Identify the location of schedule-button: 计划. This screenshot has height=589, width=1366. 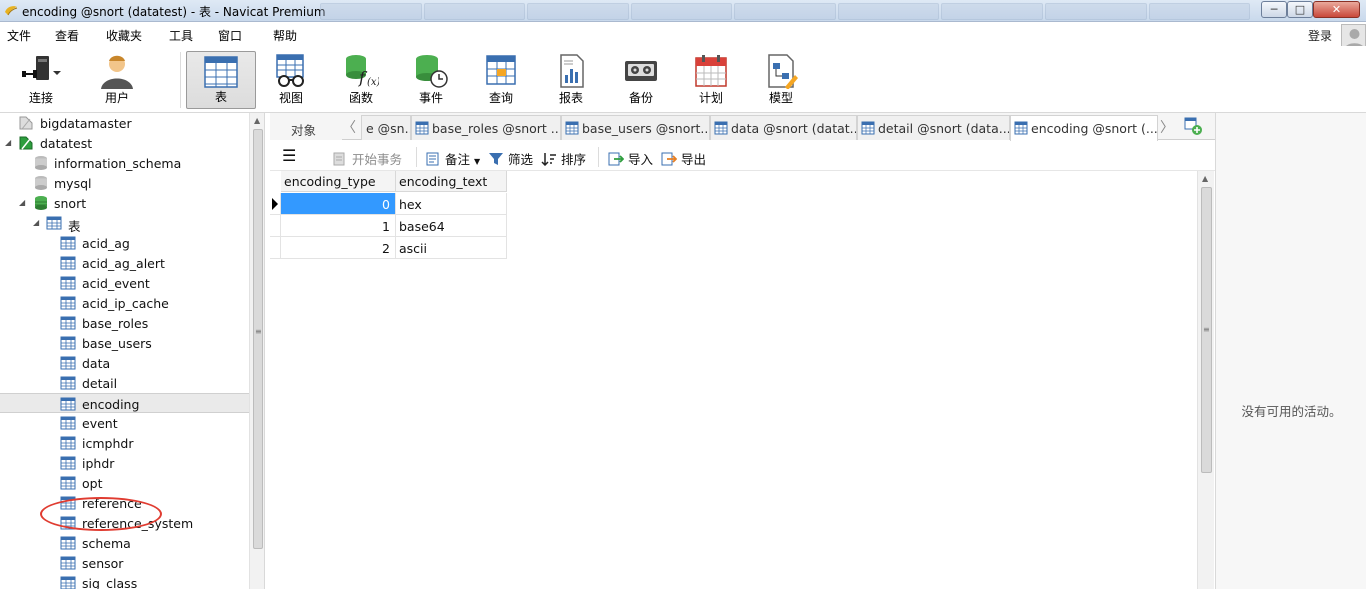
(711, 80).